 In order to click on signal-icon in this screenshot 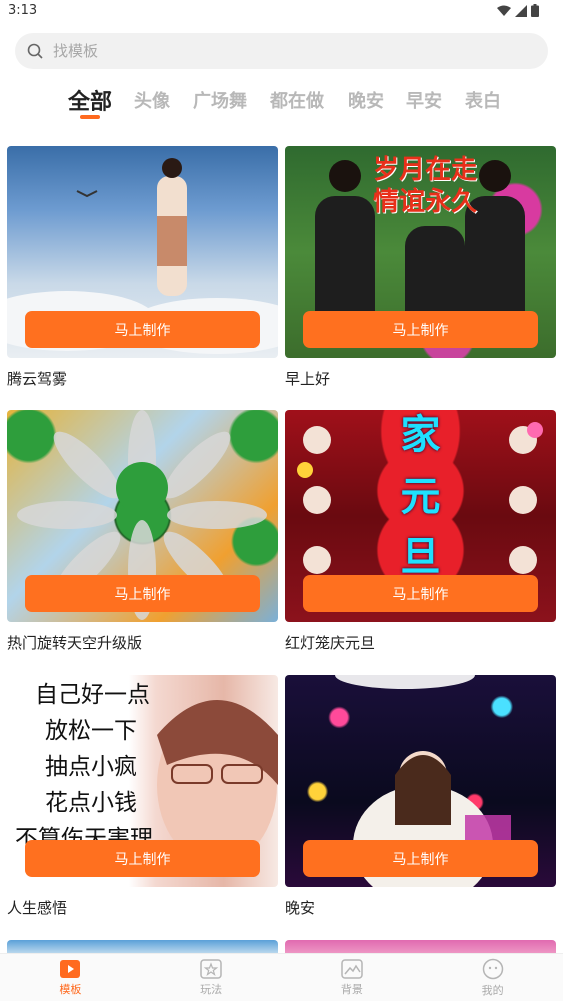, I will do `click(521, 10)`.